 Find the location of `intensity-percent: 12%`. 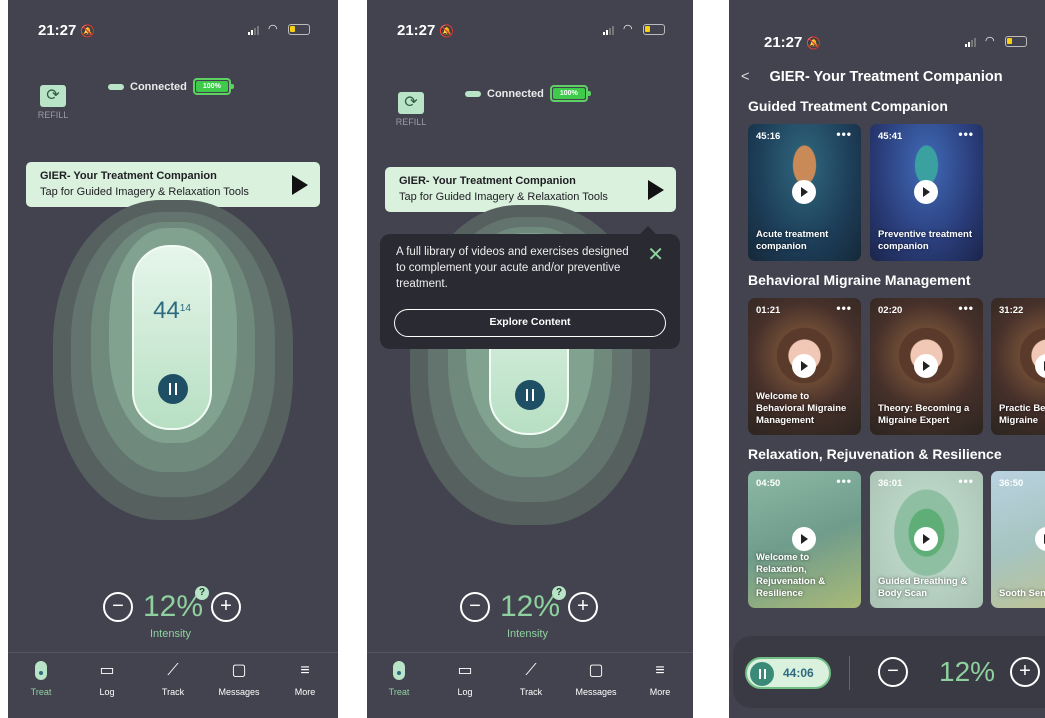

intensity-percent: 12% is located at coordinates (173, 606).